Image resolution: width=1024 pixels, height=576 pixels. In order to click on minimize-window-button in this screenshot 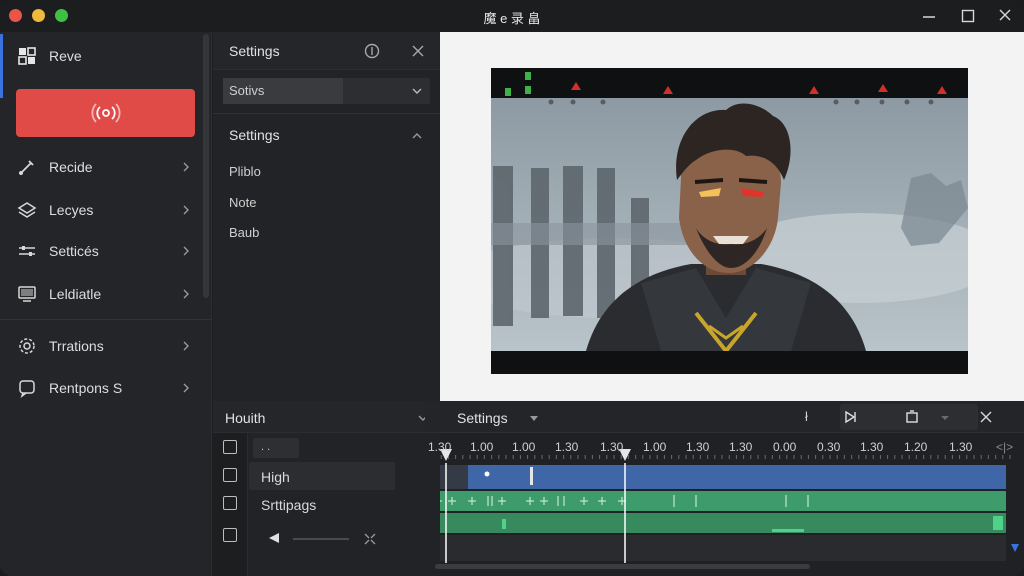, I will do `click(929, 16)`.